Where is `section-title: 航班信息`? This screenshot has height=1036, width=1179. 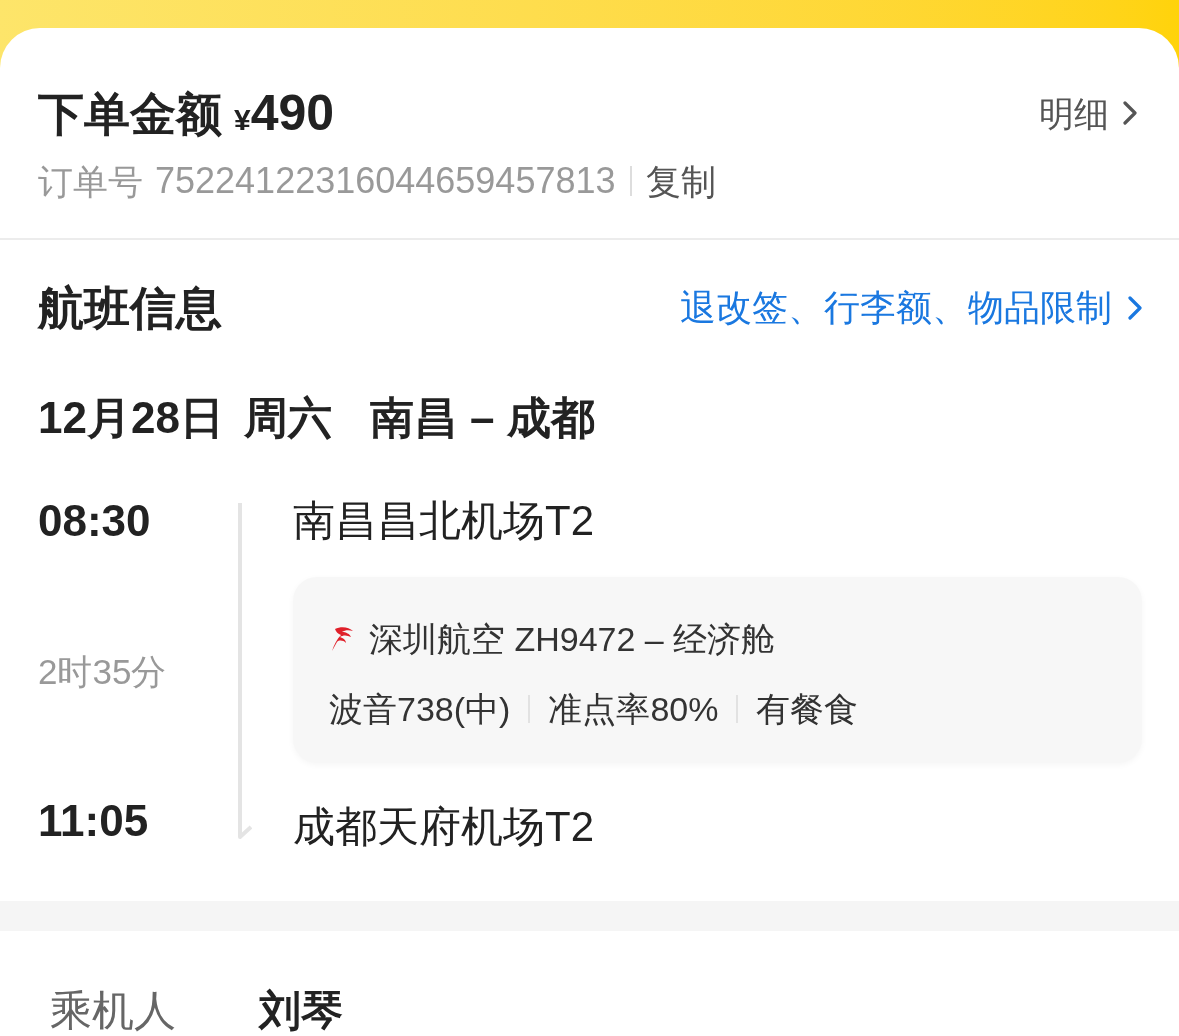
section-title: 航班信息 is located at coordinates (130, 308).